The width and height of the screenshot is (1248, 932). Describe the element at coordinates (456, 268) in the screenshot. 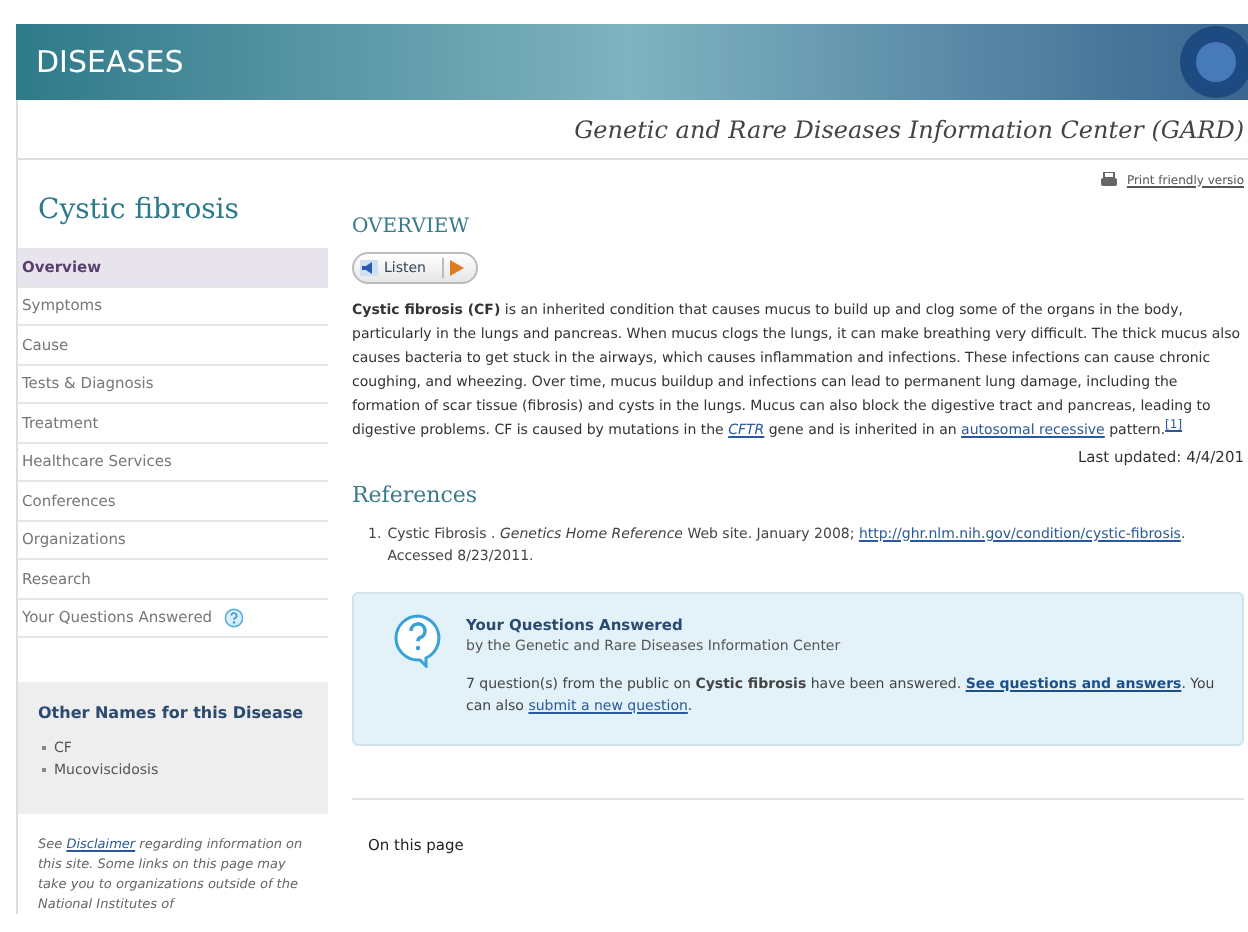

I see `play-icon` at that location.